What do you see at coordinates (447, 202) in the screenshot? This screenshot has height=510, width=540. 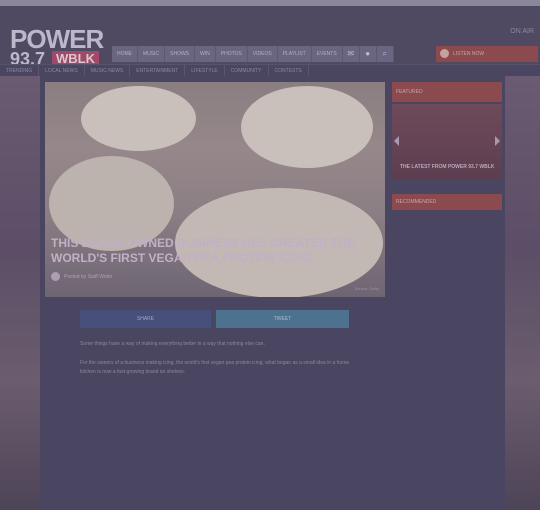 I see `sidebar-header-secondary: RECOMMENDED` at bounding box center [447, 202].